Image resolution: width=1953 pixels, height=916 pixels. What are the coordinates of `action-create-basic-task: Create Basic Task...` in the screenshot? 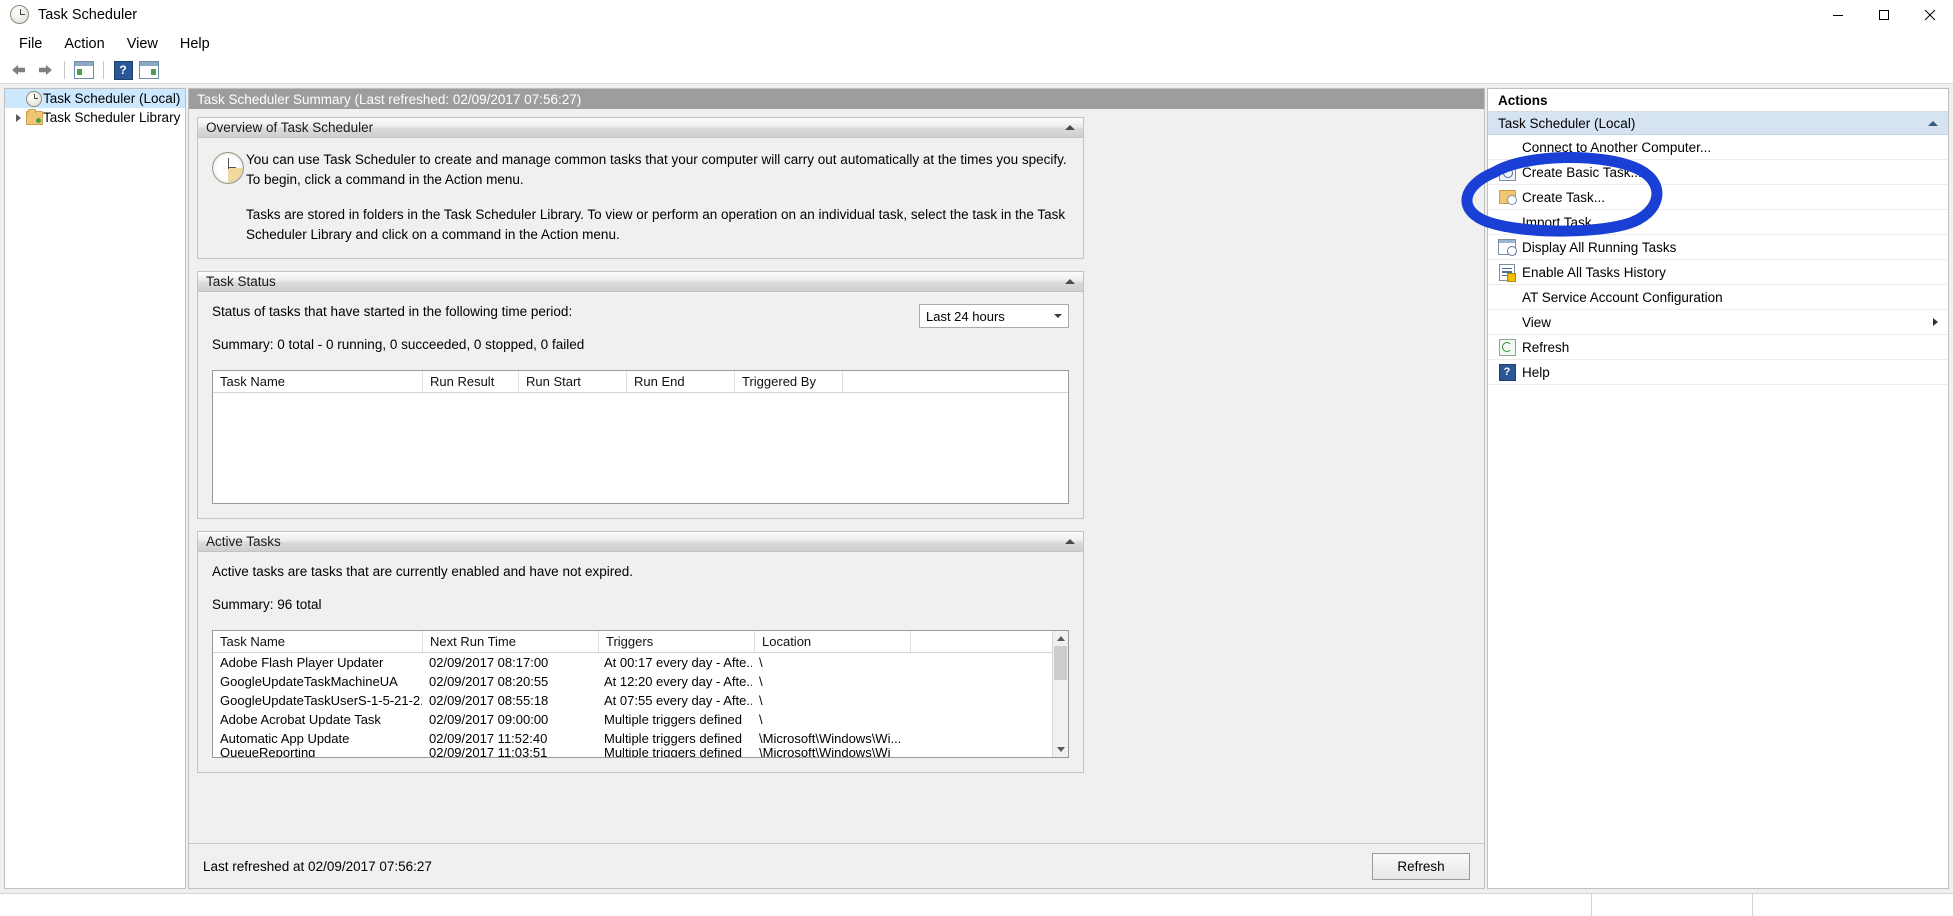 It's located at (1718, 172).